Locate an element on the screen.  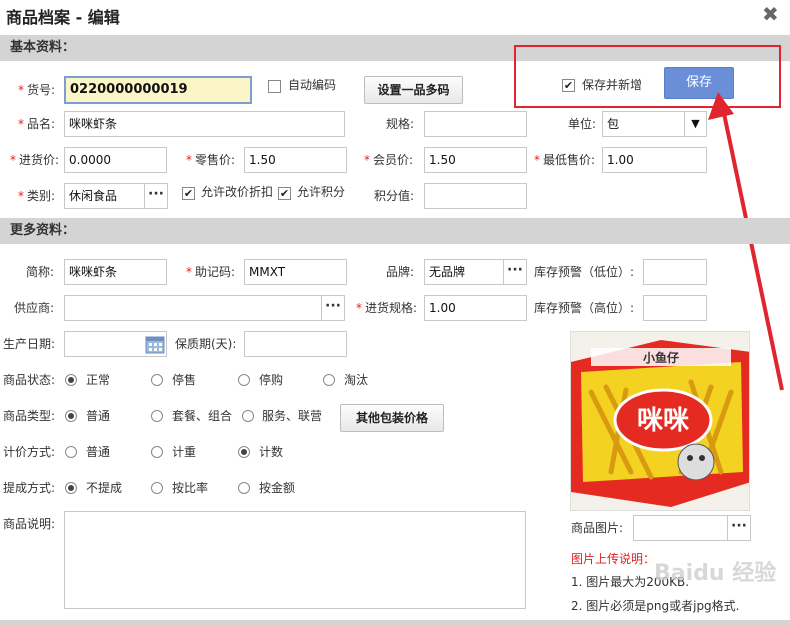
product-photo: 咪咪 小鱼仔 is located at coordinates (660, 421).